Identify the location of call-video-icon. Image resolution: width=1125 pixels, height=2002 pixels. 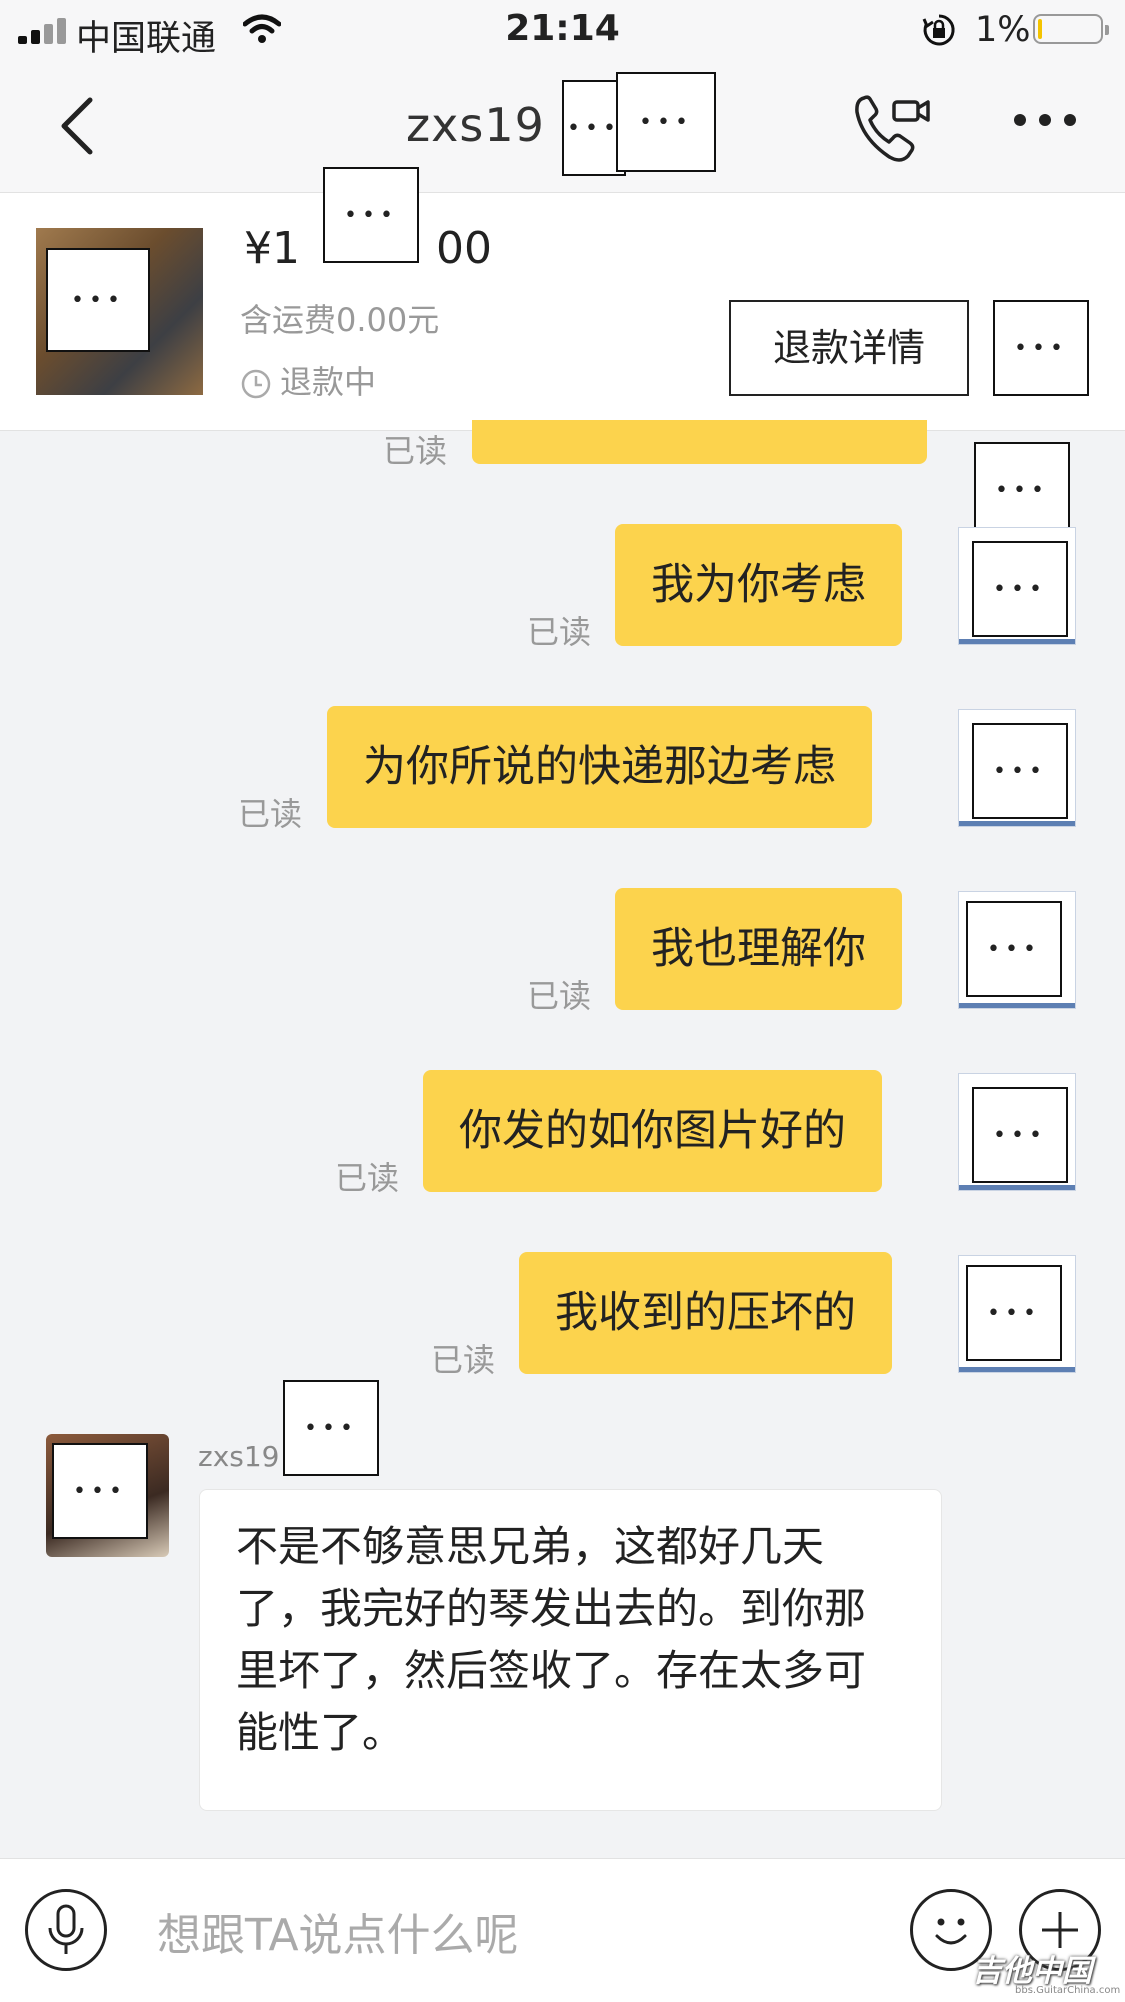
(892, 128).